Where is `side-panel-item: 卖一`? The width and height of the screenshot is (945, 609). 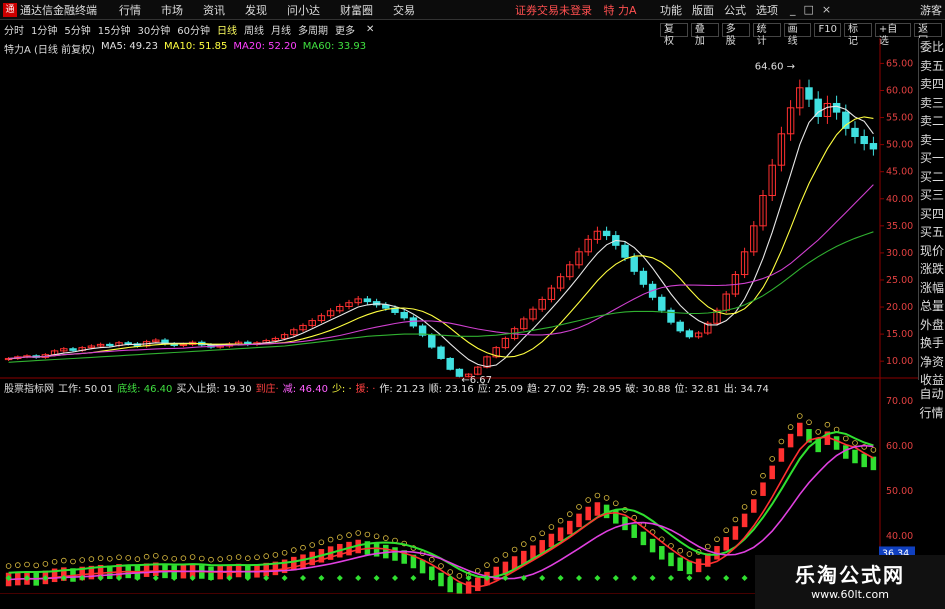
side-panel-item: 卖一 is located at coordinates (932, 140).